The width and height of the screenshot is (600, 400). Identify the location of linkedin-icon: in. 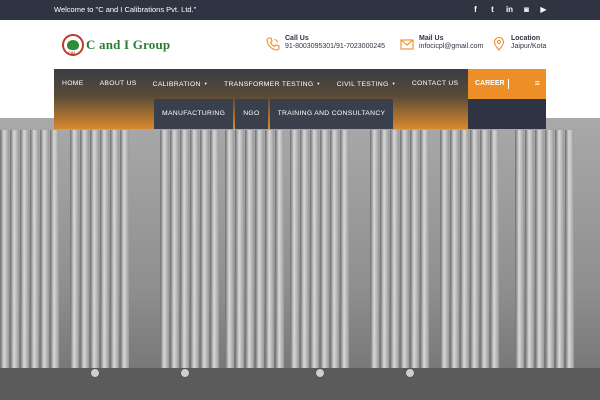
(509, 9).